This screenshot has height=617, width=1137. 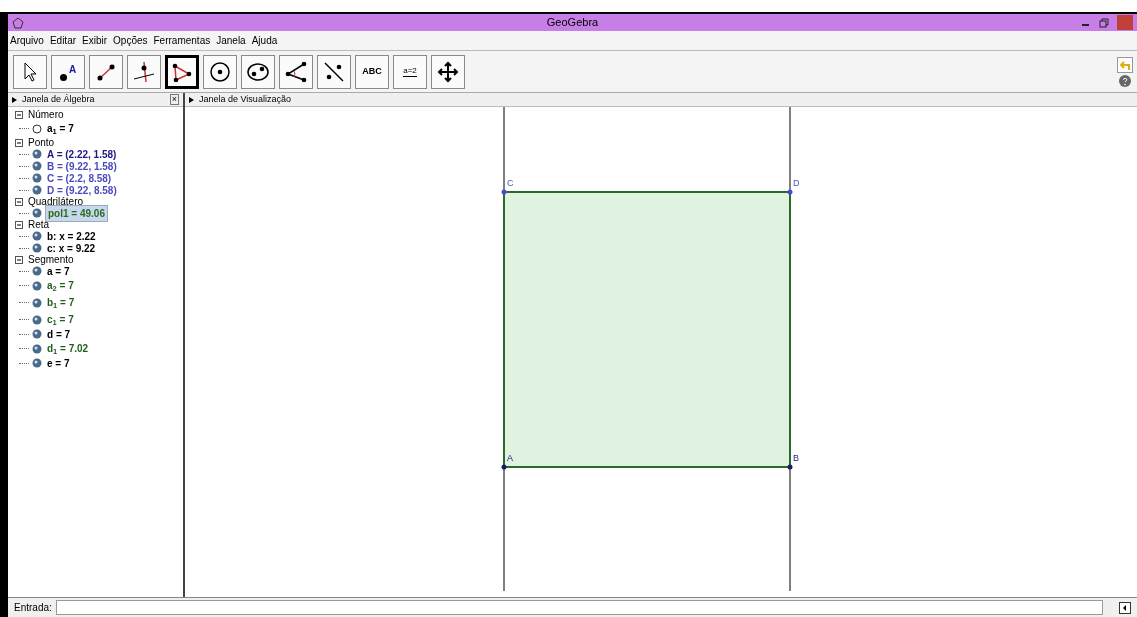 I want to click on algebra-item: e = 7, so click(x=58, y=363).